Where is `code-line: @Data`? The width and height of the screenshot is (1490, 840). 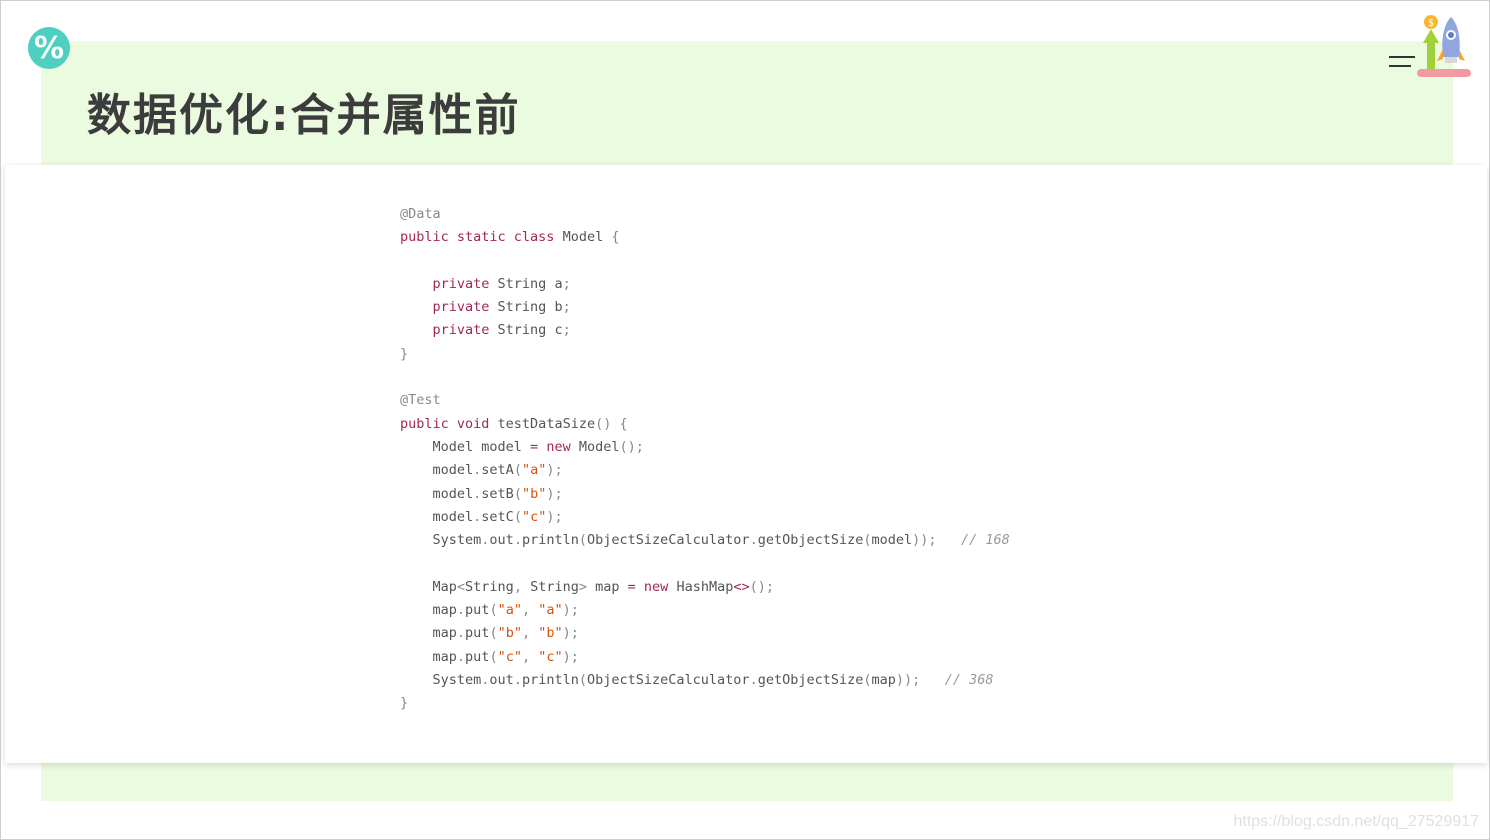 code-line: @Data is located at coordinates (705, 214).